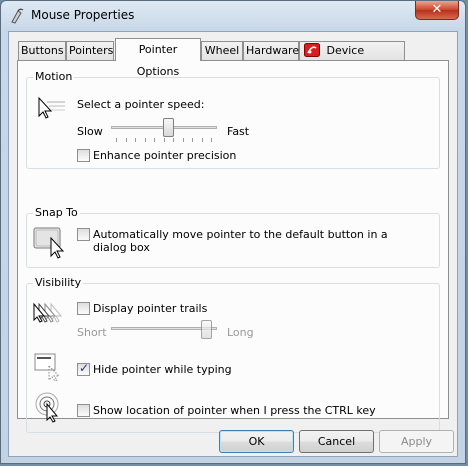 The width and height of the screenshot is (468, 466). I want to click on pointer-speed-slider, so click(164, 130).